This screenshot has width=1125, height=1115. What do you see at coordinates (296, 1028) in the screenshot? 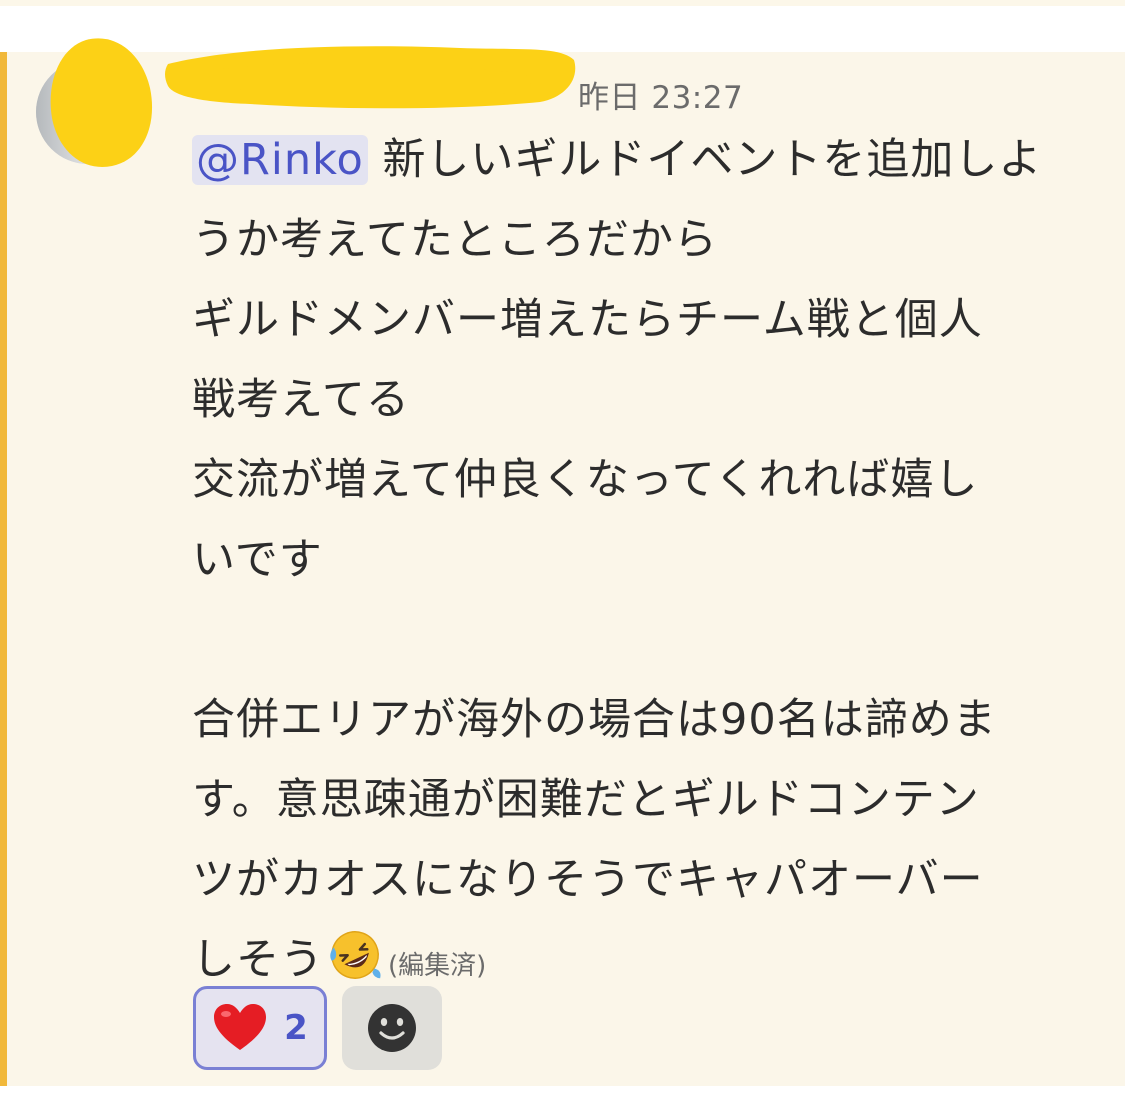
I see `reaction-count: 2` at bounding box center [296, 1028].